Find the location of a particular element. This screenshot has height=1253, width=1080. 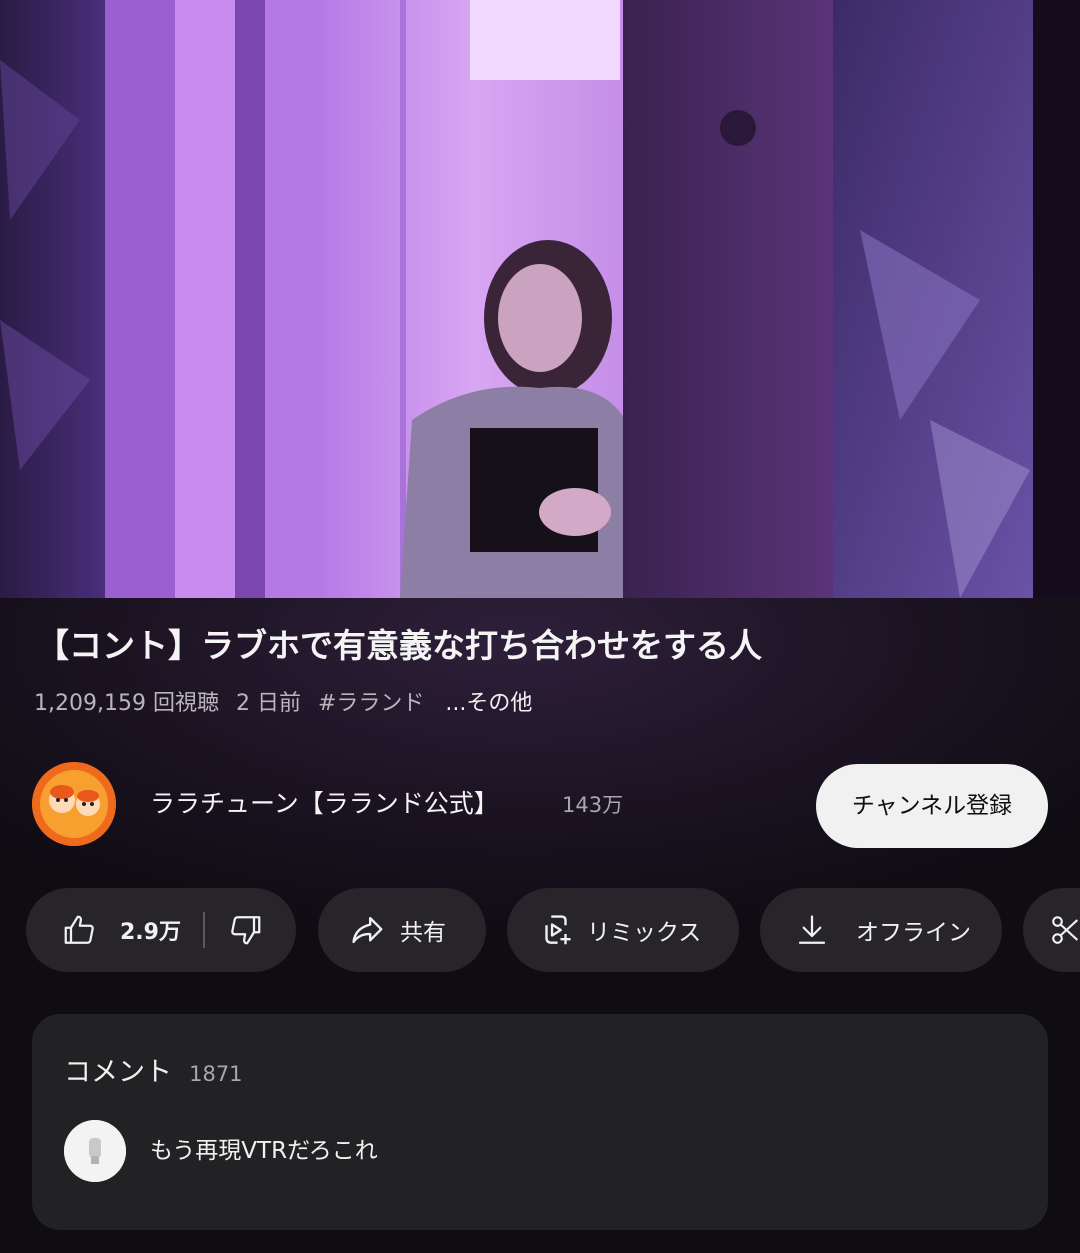

view-count: 1,209,159 回視聴 is located at coordinates (126, 703).